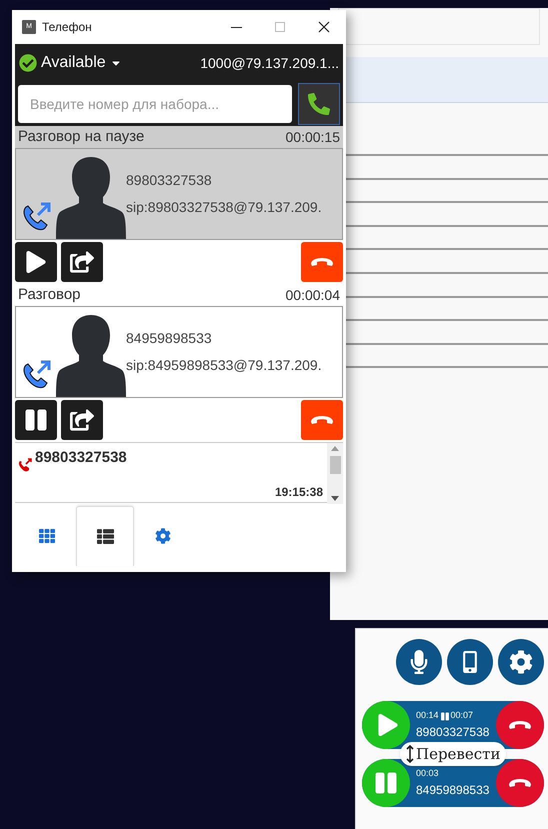  Describe the element at coordinates (25, 465) in the screenshot. I see `outgoing-call-icon` at that location.